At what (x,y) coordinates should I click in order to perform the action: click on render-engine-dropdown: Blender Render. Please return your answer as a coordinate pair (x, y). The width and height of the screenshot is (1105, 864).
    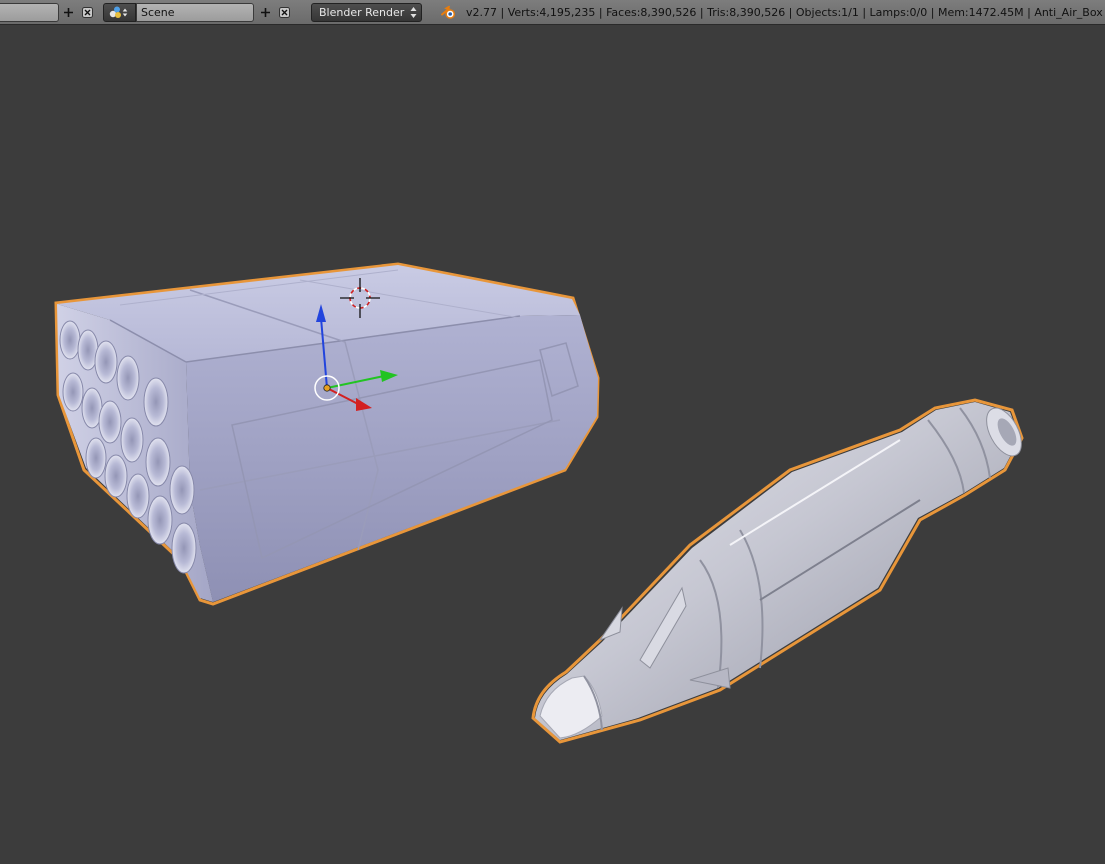
    Looking at the image, I should click on (366, 12).